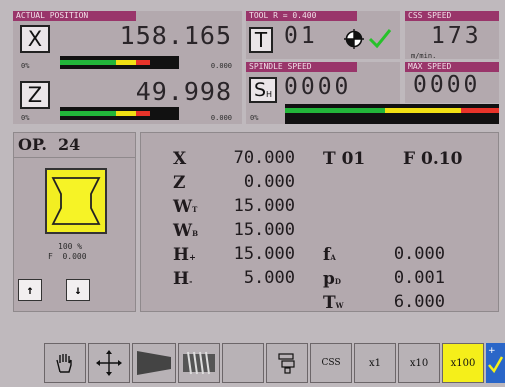  I want to click on tool-orientation-icon, so click(354, 39).